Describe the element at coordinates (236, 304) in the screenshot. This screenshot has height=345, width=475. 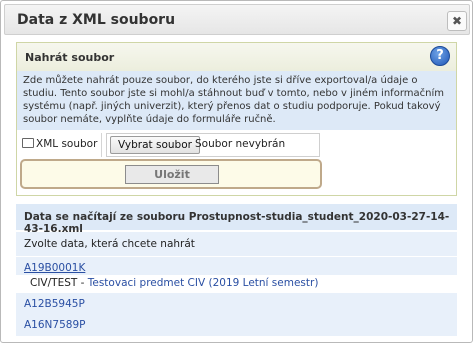
I see `list-item: A12B5945P` at that location.